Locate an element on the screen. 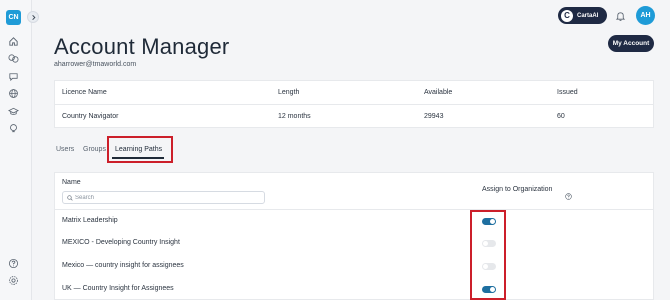 Image resolution: width=670 pixels, height=300 pixels. globe-icon is located at coordinates (13, 93).